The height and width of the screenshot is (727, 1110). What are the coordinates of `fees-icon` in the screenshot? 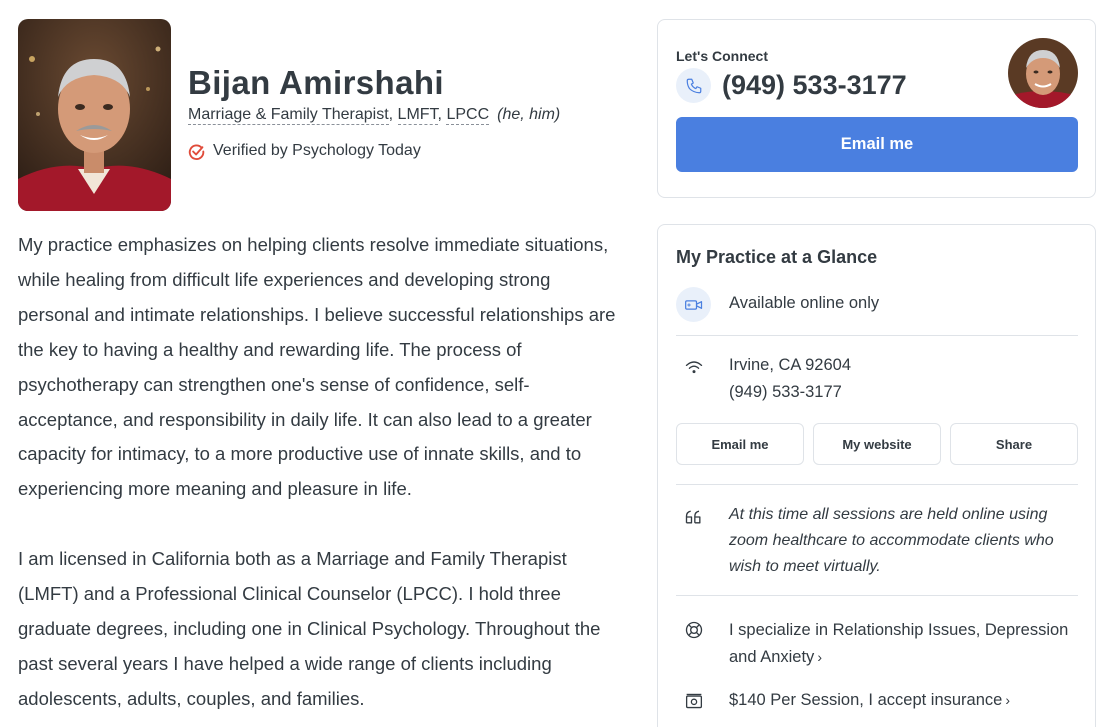 It's located at (693, 700).